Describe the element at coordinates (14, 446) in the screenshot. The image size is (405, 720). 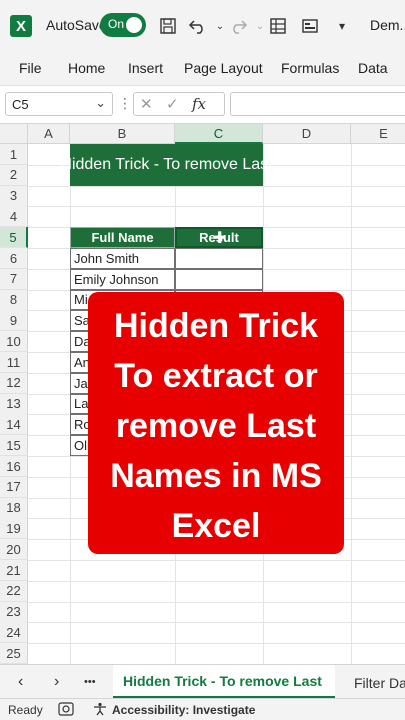
I see `row-header-15: 15` at that location.